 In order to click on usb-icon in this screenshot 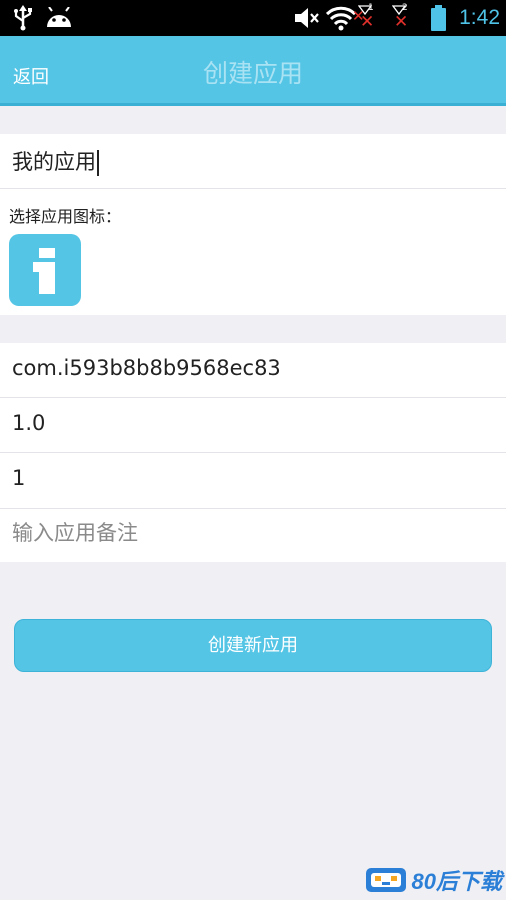, I will do `click(23, 18)`.